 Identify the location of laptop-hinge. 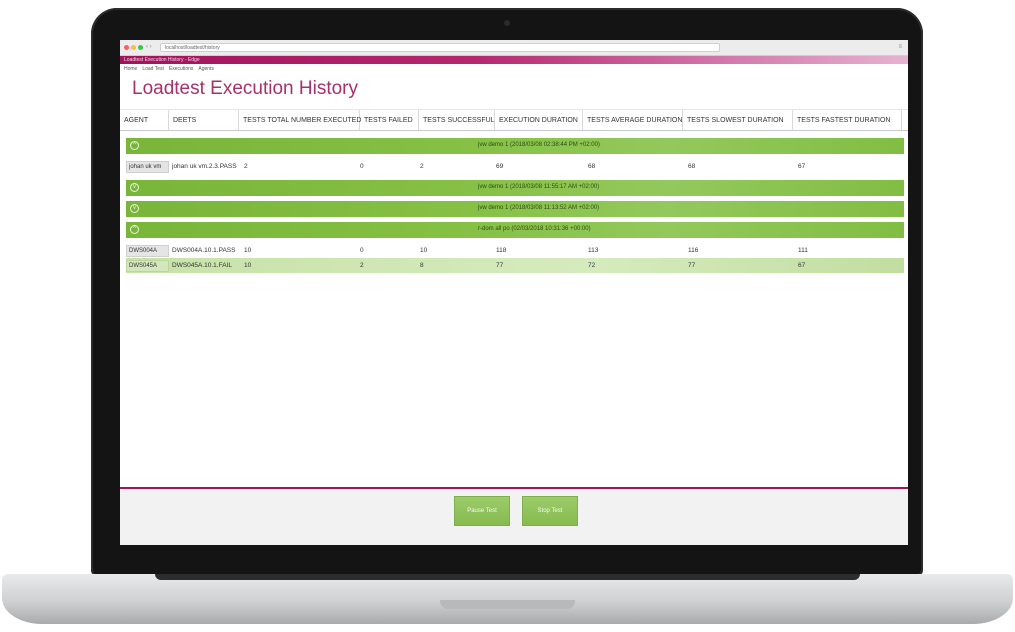
(507, 577).